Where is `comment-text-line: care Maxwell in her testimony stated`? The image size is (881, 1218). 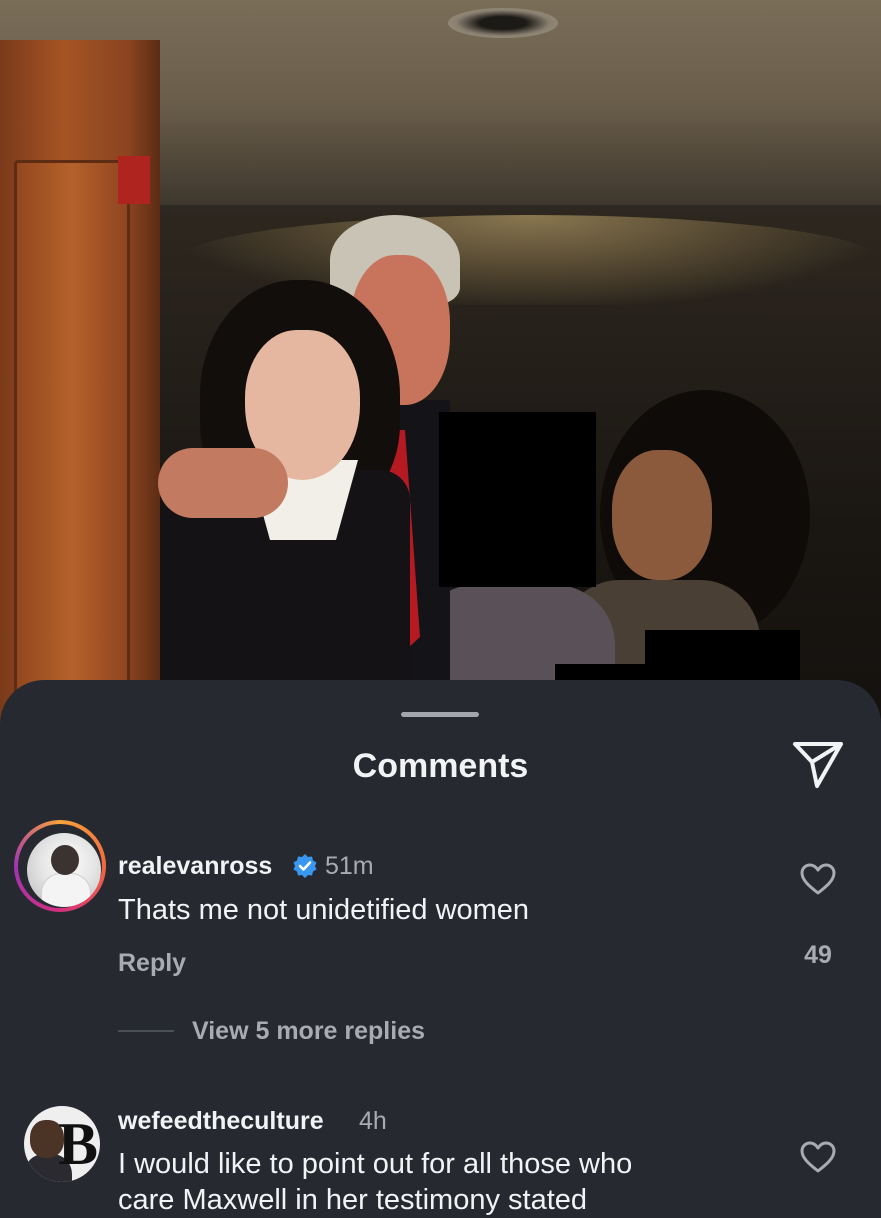
comment-text-line: care Maxwell in her testimony stated is located at coordinates (353, 1200).